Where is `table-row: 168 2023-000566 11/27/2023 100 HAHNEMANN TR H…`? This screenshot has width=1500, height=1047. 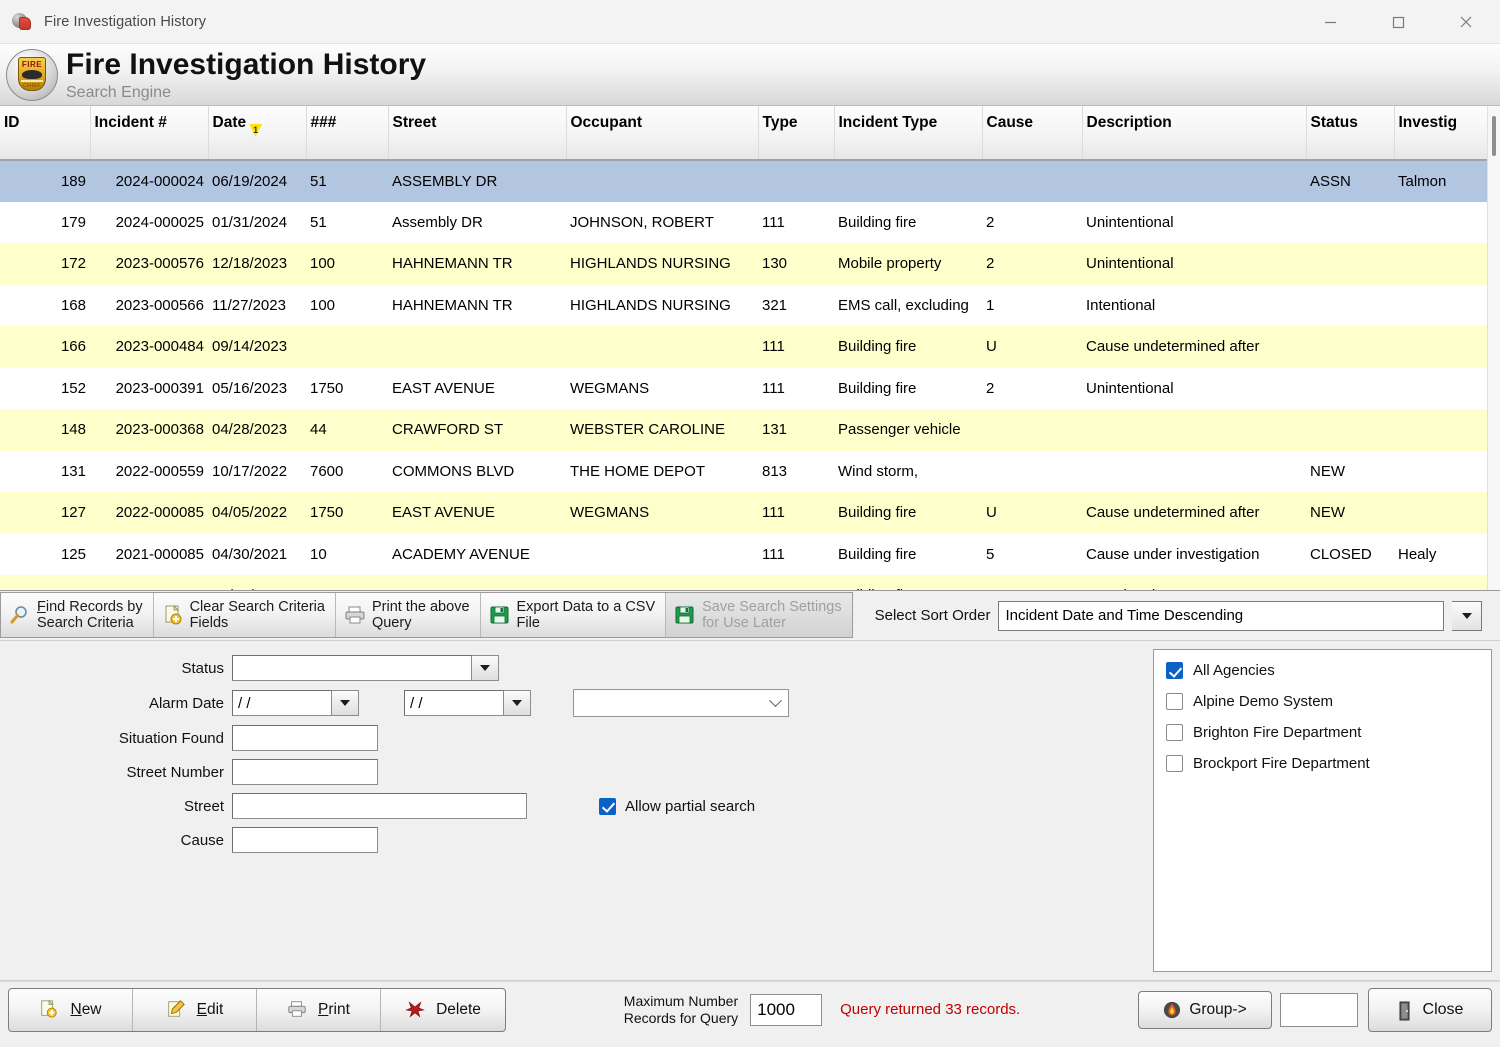
table-row: 168 2023-000566 11/27/2023 100 HAHNEMANN TR H… is located at coordinates (743, 305).